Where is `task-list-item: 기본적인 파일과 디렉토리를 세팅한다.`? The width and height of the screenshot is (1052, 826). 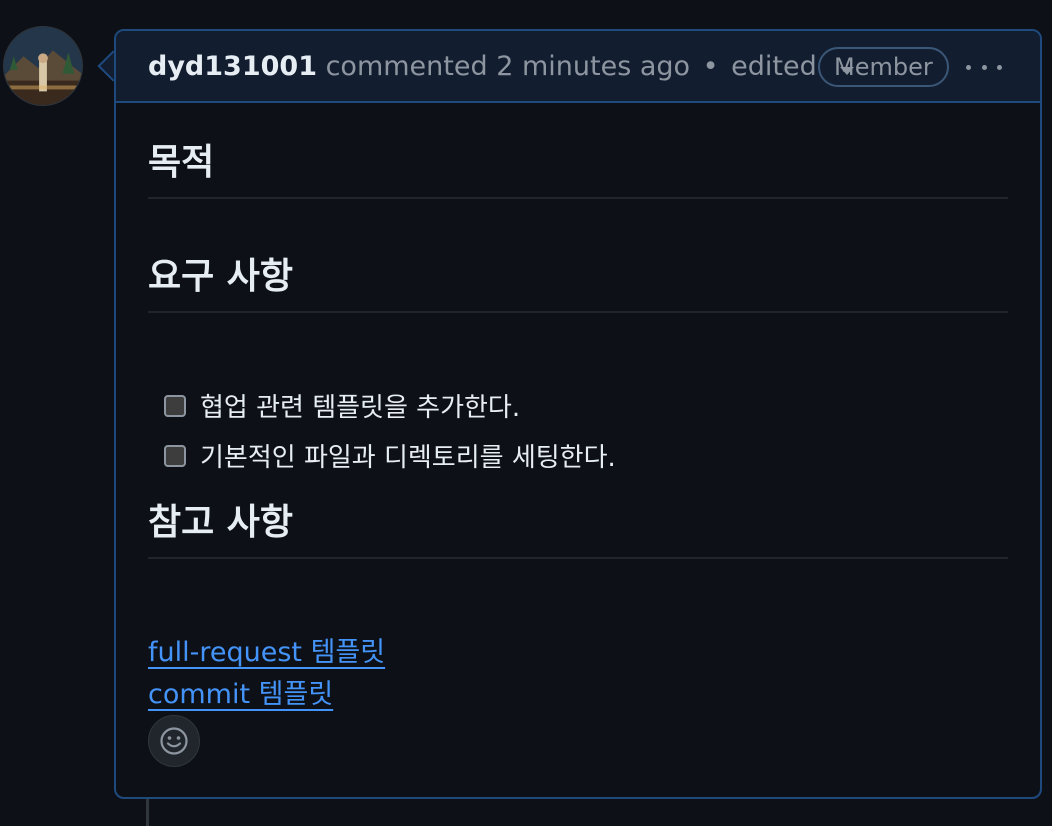 task-list-item: 기본적인 파일과 디렉토리를 세팅한다. is located at coordinates (390, 455).